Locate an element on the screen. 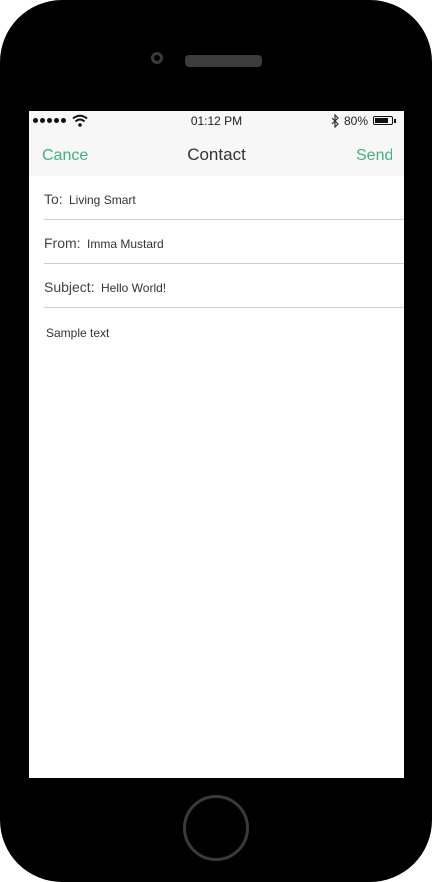 Image resolution: width=432 pixels, height=882 pixels. page-title: Contact is located at coordinates (216, 154).